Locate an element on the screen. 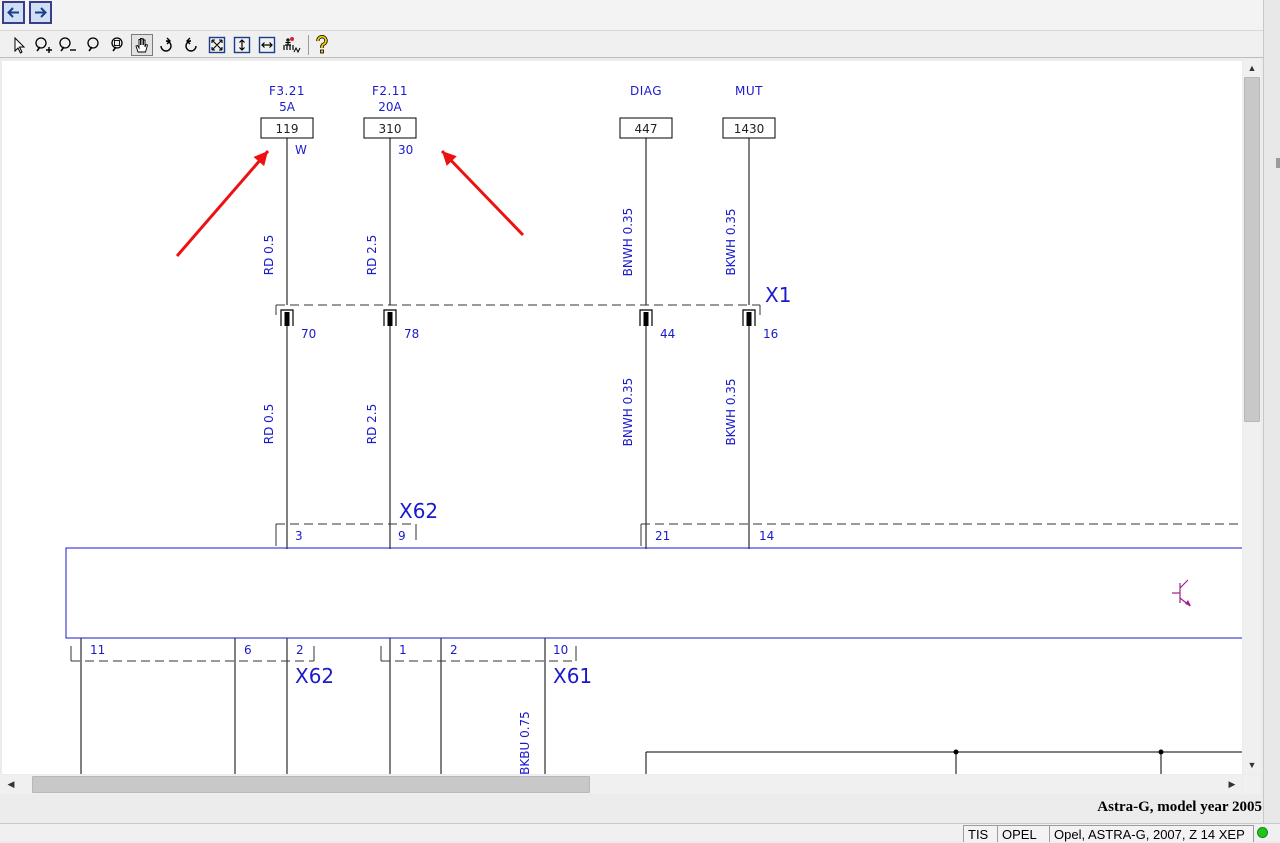 This screenshot has width=1280, height=843. fuse-rating-label: 5A is located at coordinates (287, 107).